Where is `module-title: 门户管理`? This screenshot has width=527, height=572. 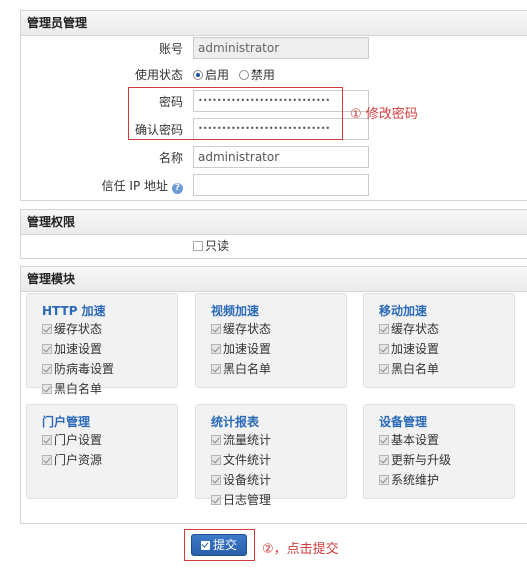 module-title: 门户管理 is located at coordinates (66, 422).